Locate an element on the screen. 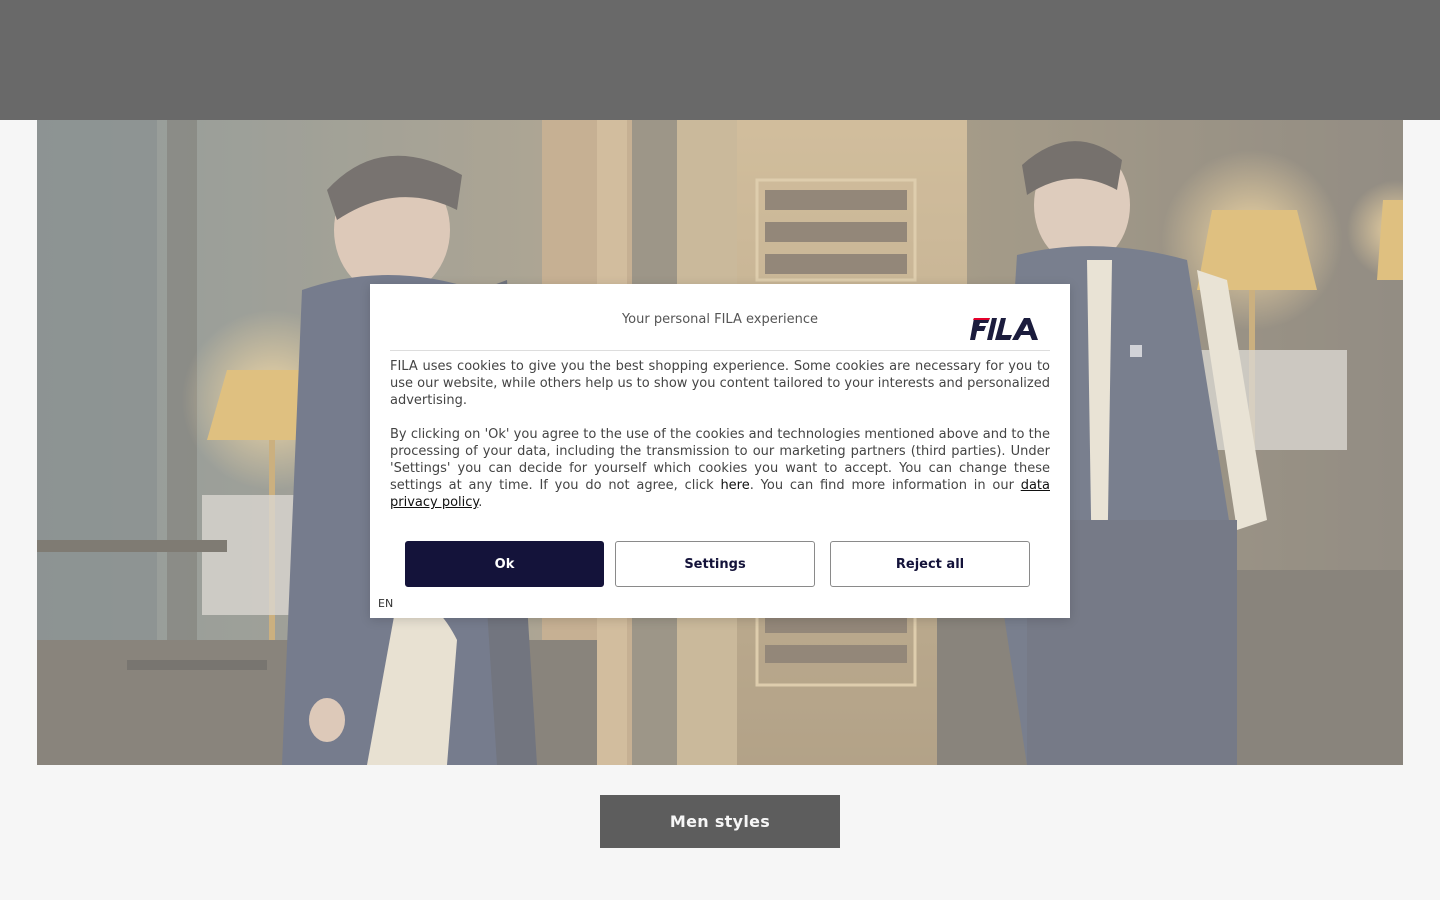 This screenshot has height=900, width=1440. modal-backdrop-top is located at coordinates (720, 60).